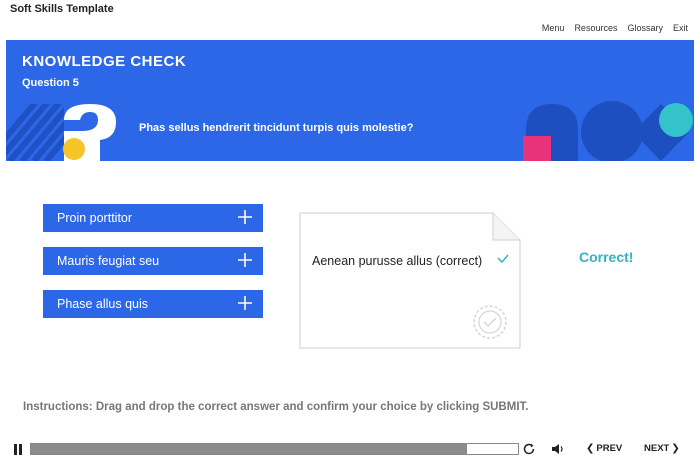 This screenshot has height=470, width=700. Describe the element at coordinates (249, 449) in the screenshot. I see `progress-fill` at that location.